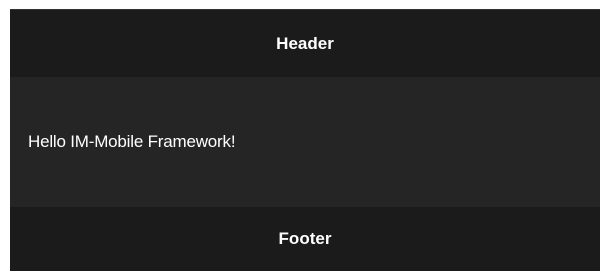 The height and width of the screenshot is (271, 610). I want to click on content-text: Hello IM-Mobile Framework!, so click(132, 141).